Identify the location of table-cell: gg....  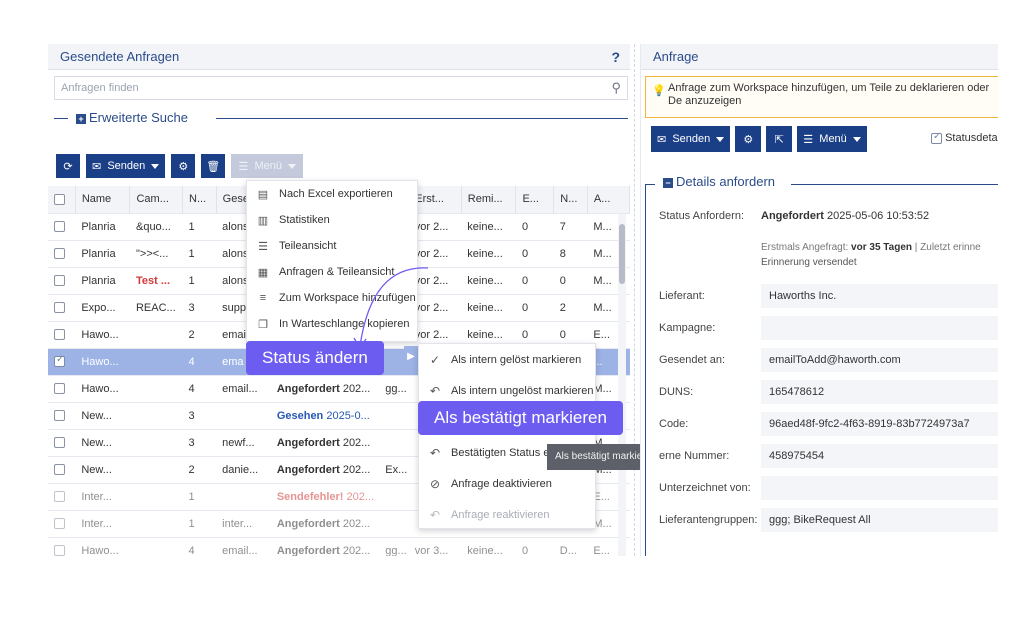
(394, 389).